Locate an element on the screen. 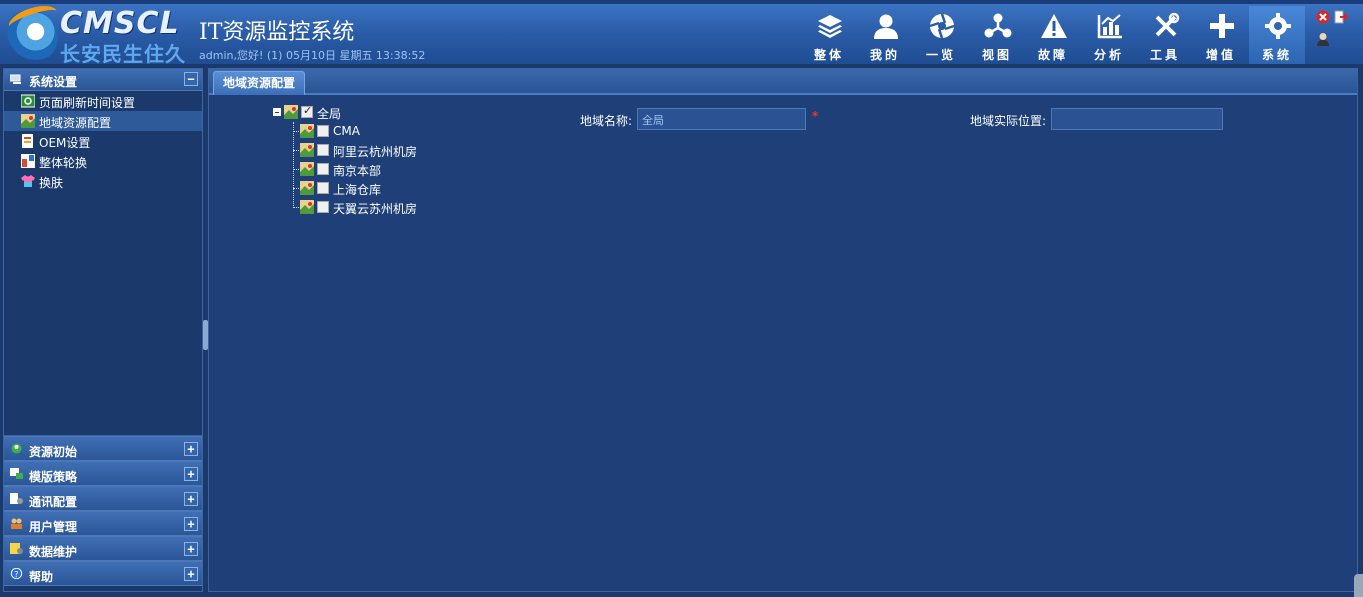 Image resolution: width=1363 pixels, height=597 pixels. nav-tools: 工具 is located at coordinates (1165, 35).